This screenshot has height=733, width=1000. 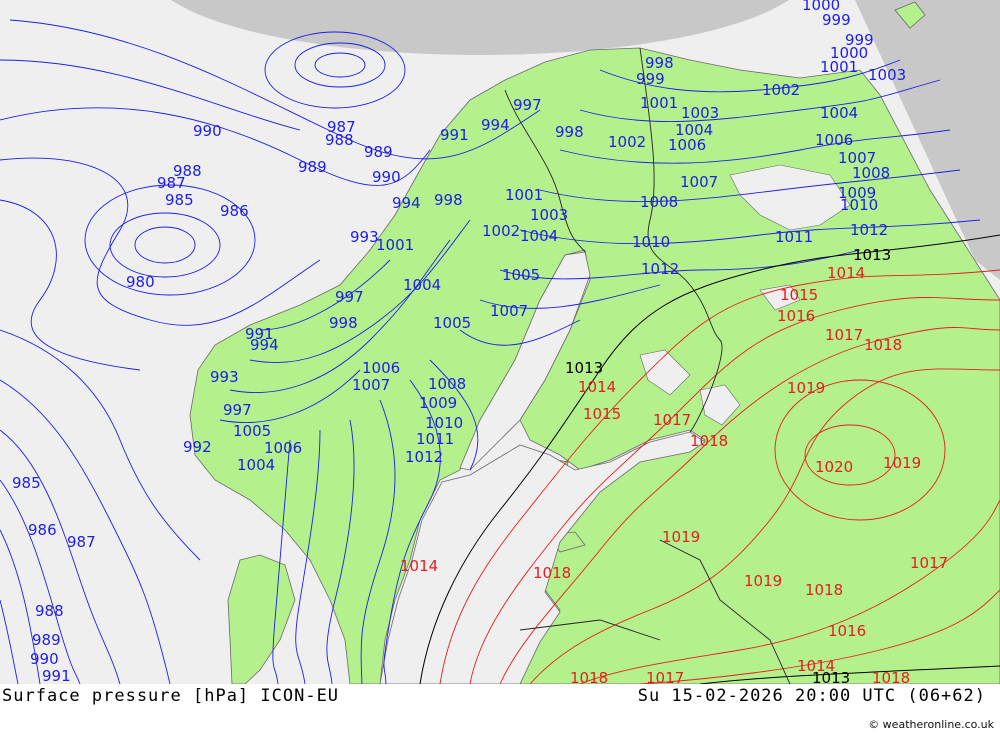 What do you see at coordinates (171, 696) in the screenshot?
I see `map-title: Surface pressure [hPa] ICON-EU` at bounding box center [171, 696].